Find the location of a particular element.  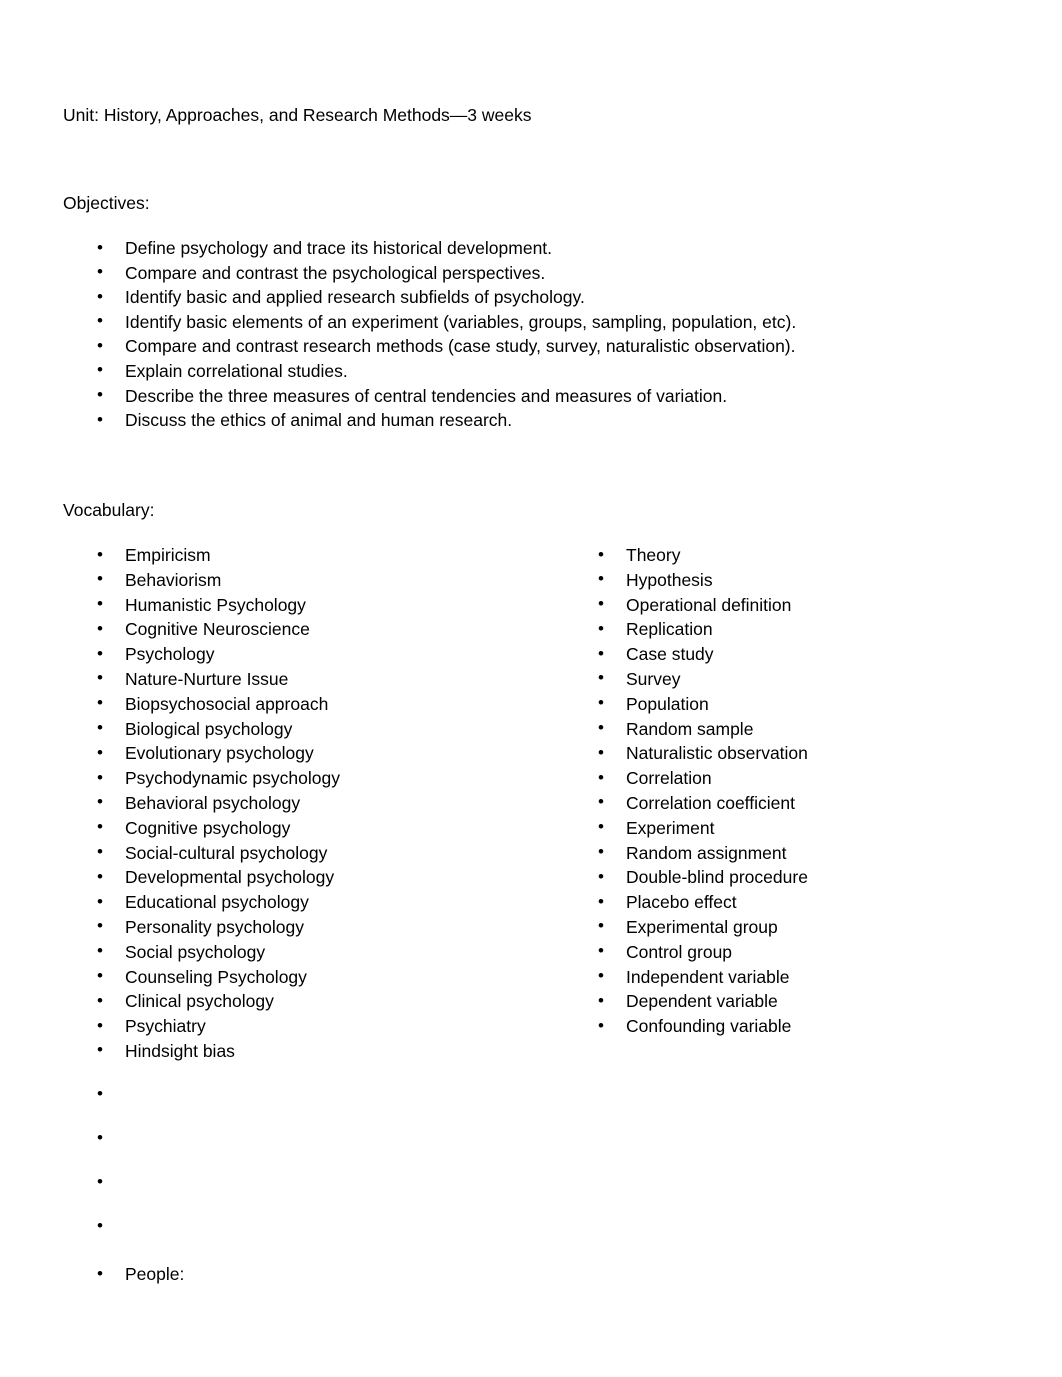

list-item: Educational psychology is located at coordinates (317, 902).